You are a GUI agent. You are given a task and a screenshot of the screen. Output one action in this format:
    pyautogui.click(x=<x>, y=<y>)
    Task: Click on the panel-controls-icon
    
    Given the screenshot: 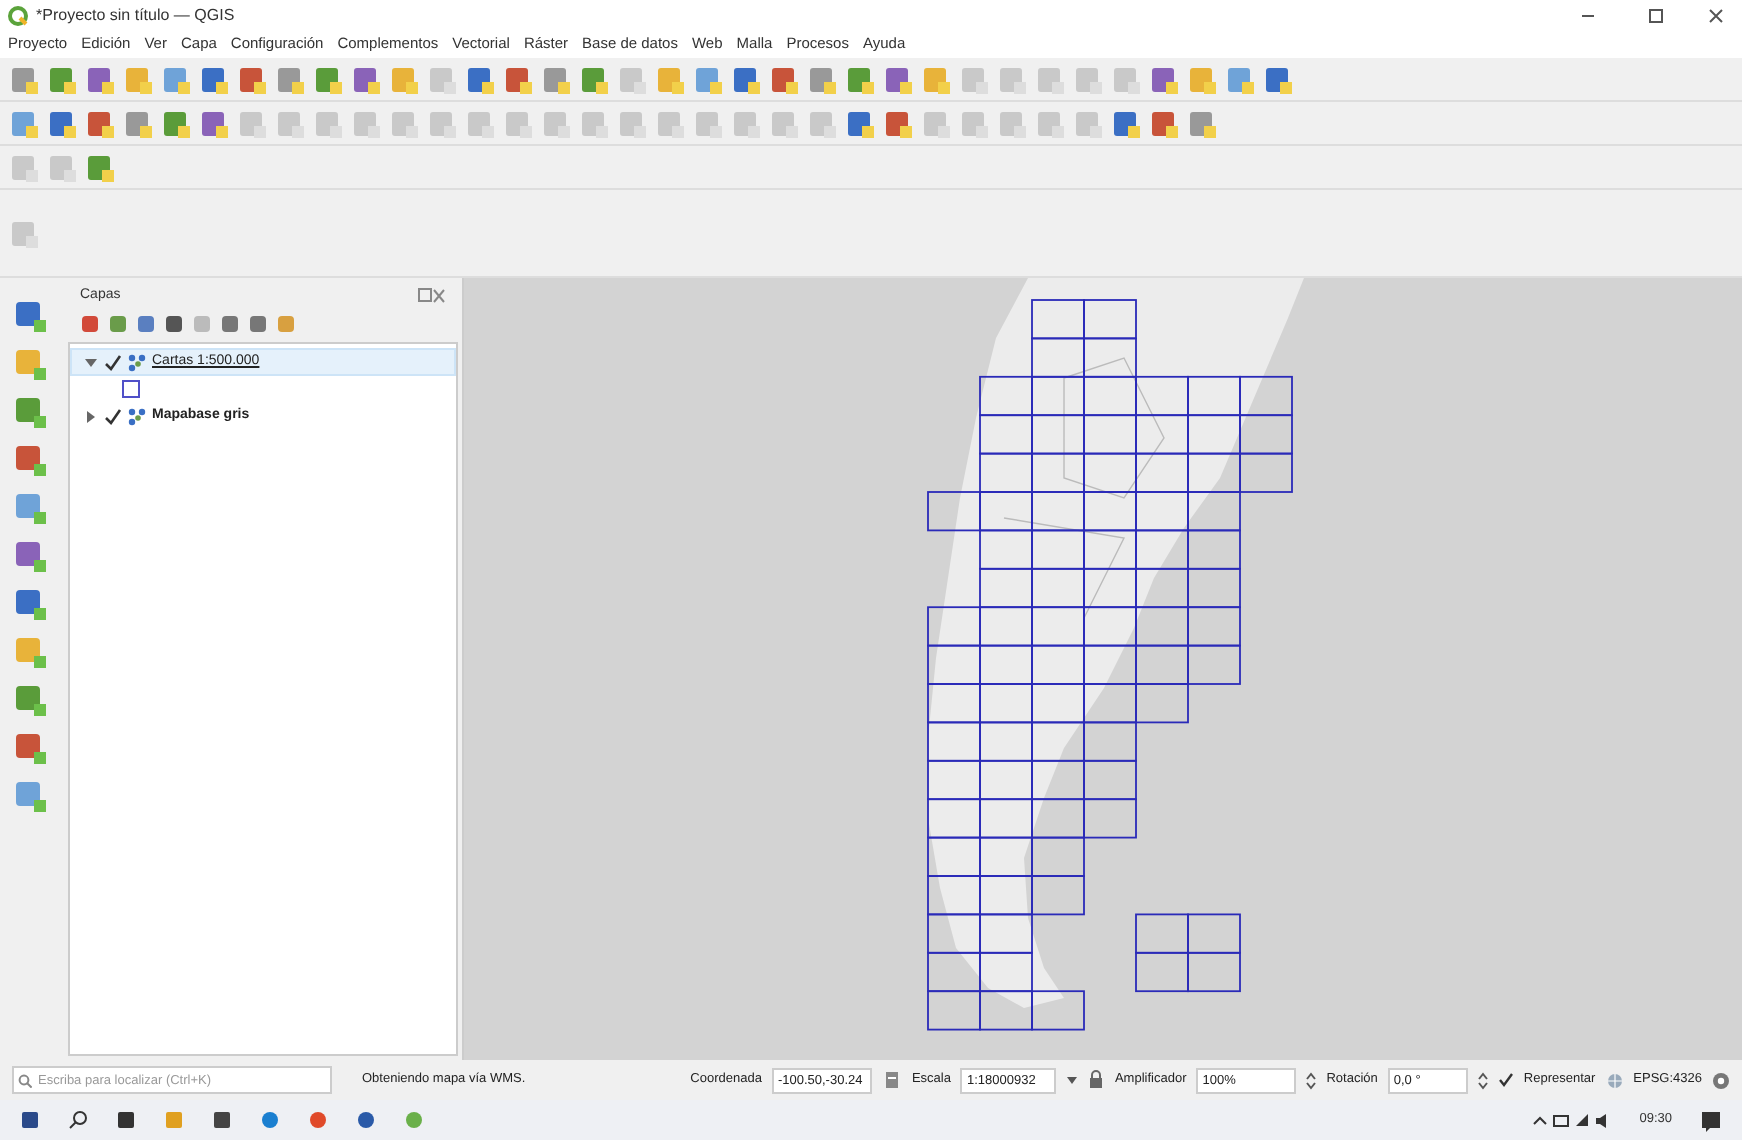 What is the action you would take?
    pyautogui.click(x=432, y=296)
    